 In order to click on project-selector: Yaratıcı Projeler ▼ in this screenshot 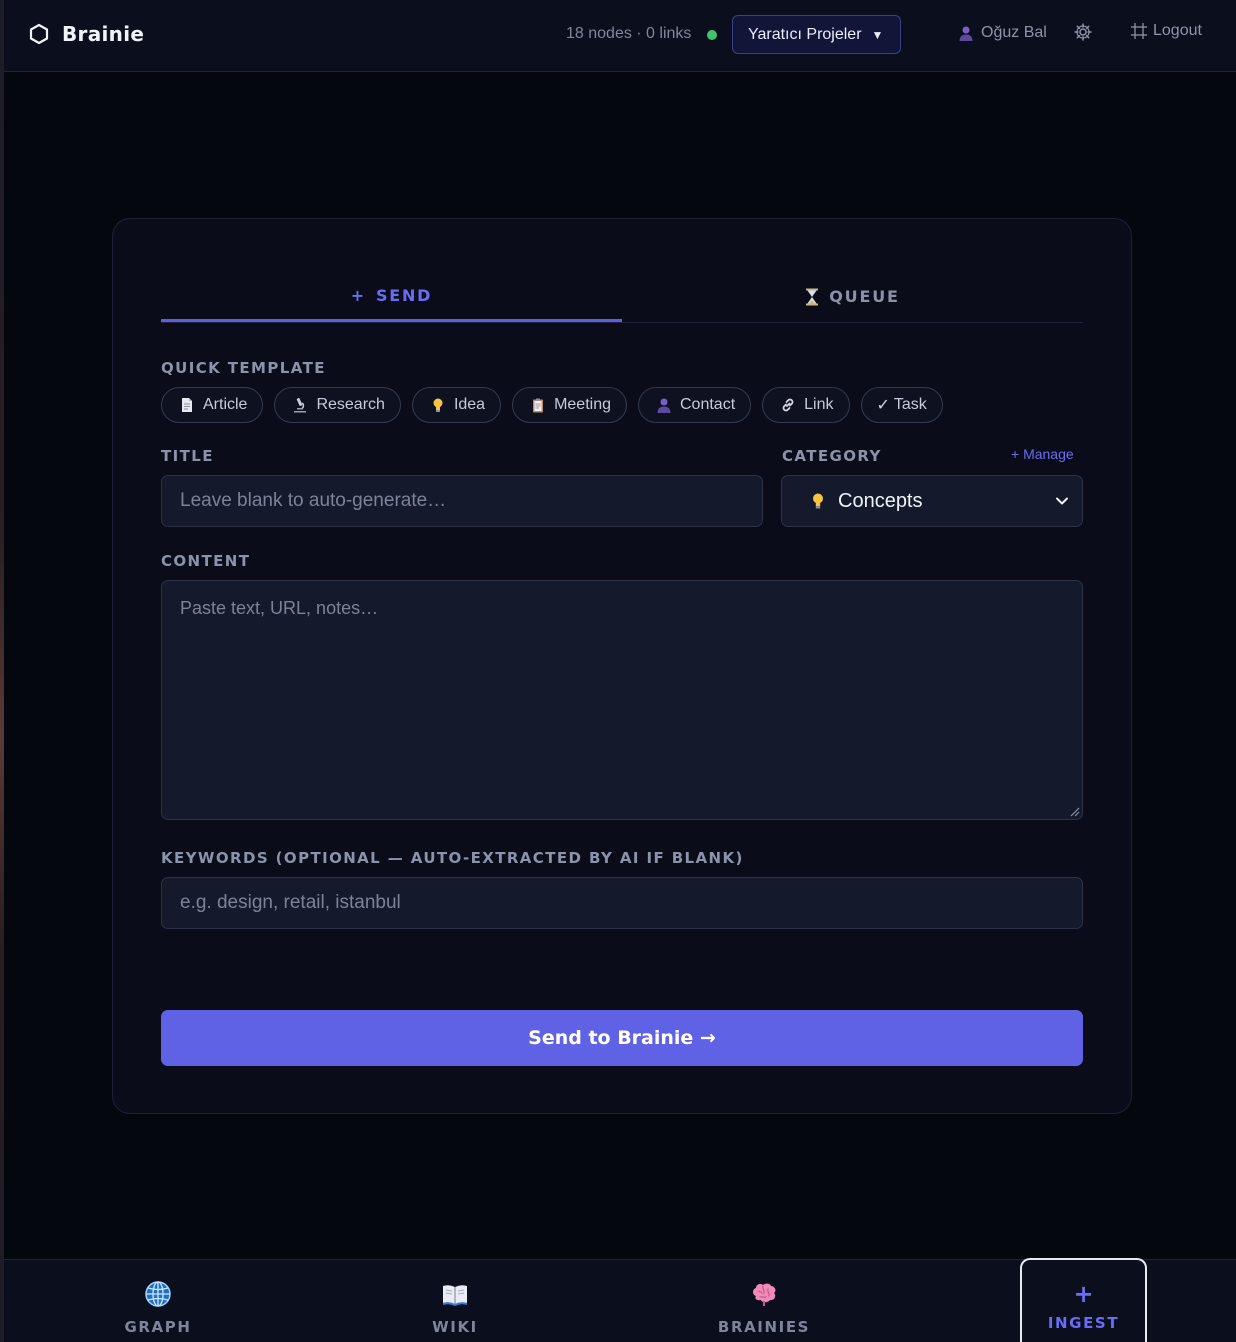, I will do `click(816, 34)`.